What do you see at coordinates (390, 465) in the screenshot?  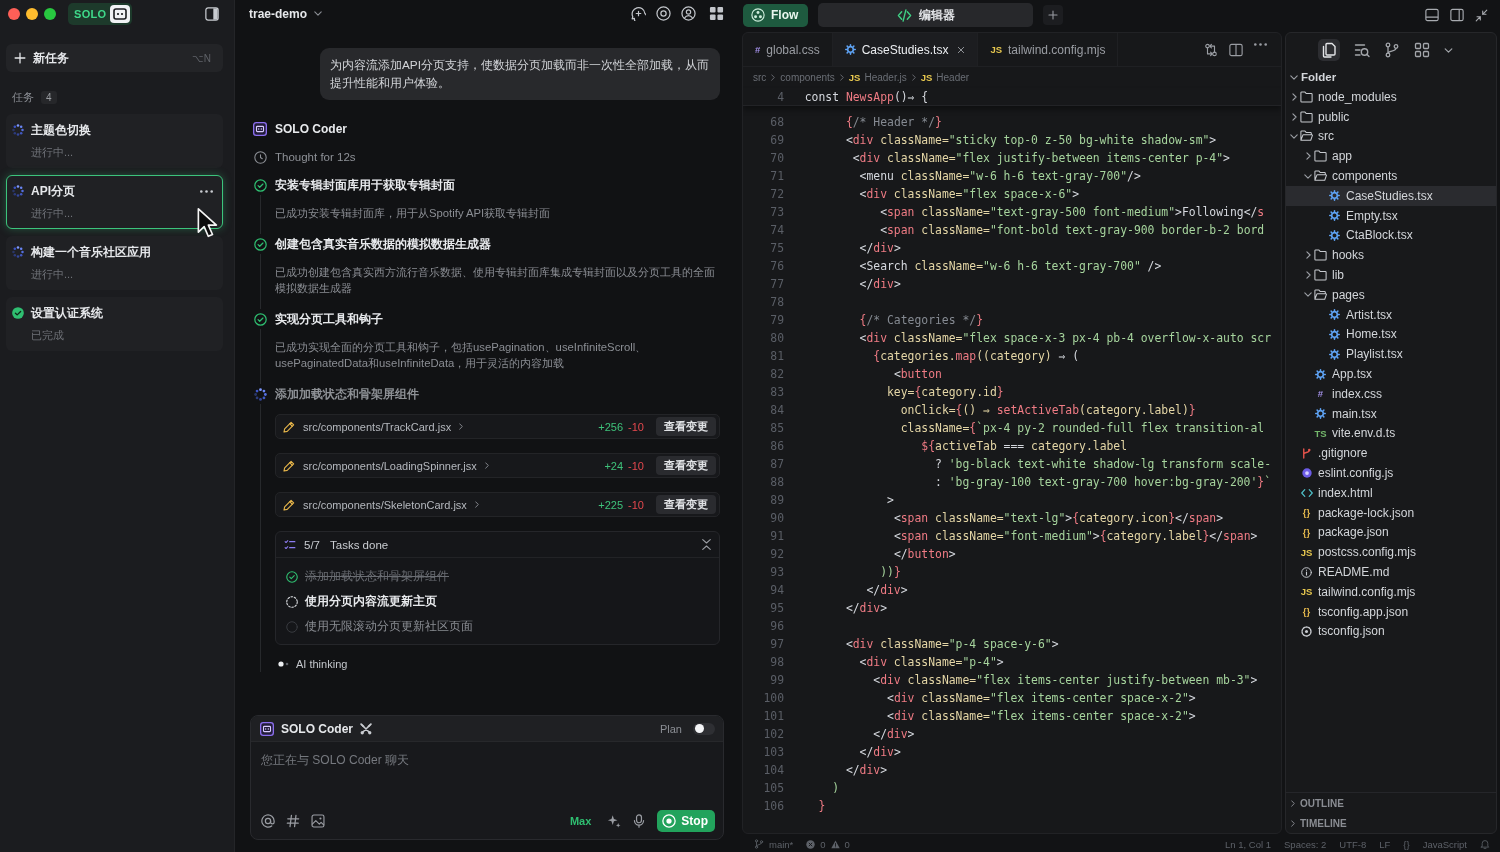 I see `file-path-link: src/components/LoadingSpinner.jsx` at bounding box center [390, 465].